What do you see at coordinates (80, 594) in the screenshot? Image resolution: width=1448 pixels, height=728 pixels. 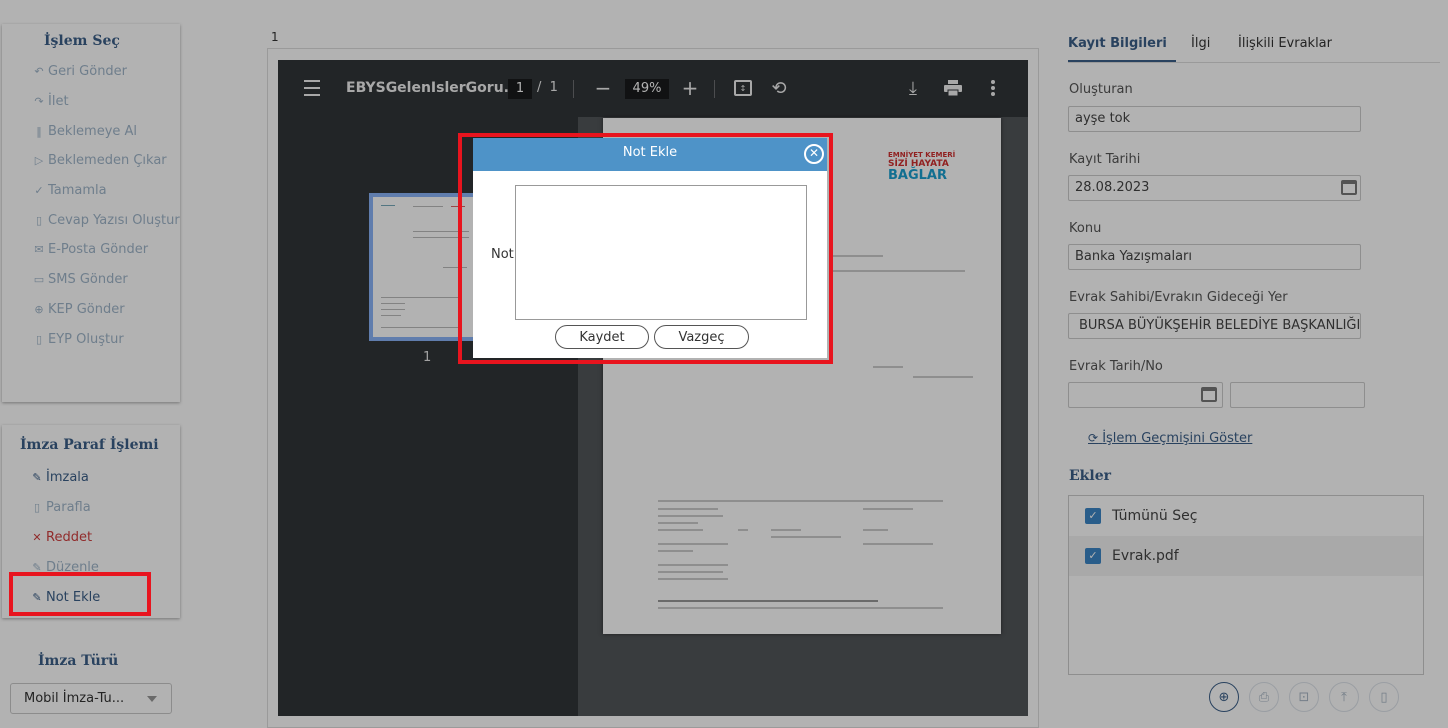 I see `highlight-not-ekle` at bounding box center [80, 594].